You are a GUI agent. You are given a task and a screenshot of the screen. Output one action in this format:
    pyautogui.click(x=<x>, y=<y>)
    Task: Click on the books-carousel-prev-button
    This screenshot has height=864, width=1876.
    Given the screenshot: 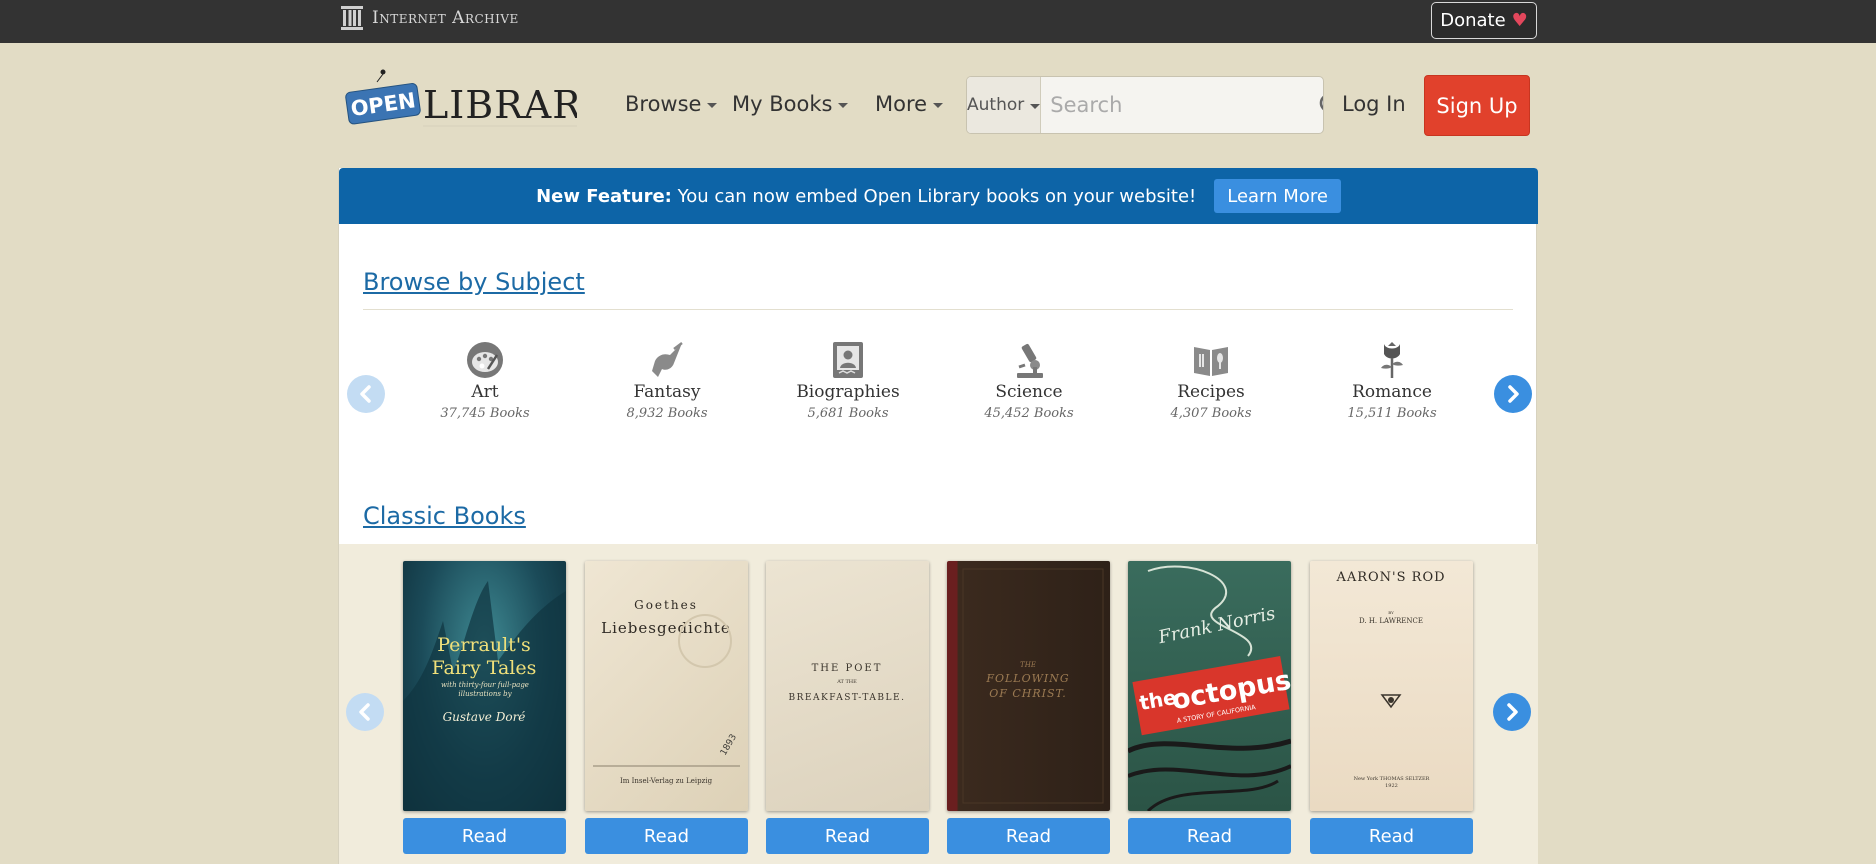 What is the action you would take?
    pyautogui.click(x=365, y=712)
    